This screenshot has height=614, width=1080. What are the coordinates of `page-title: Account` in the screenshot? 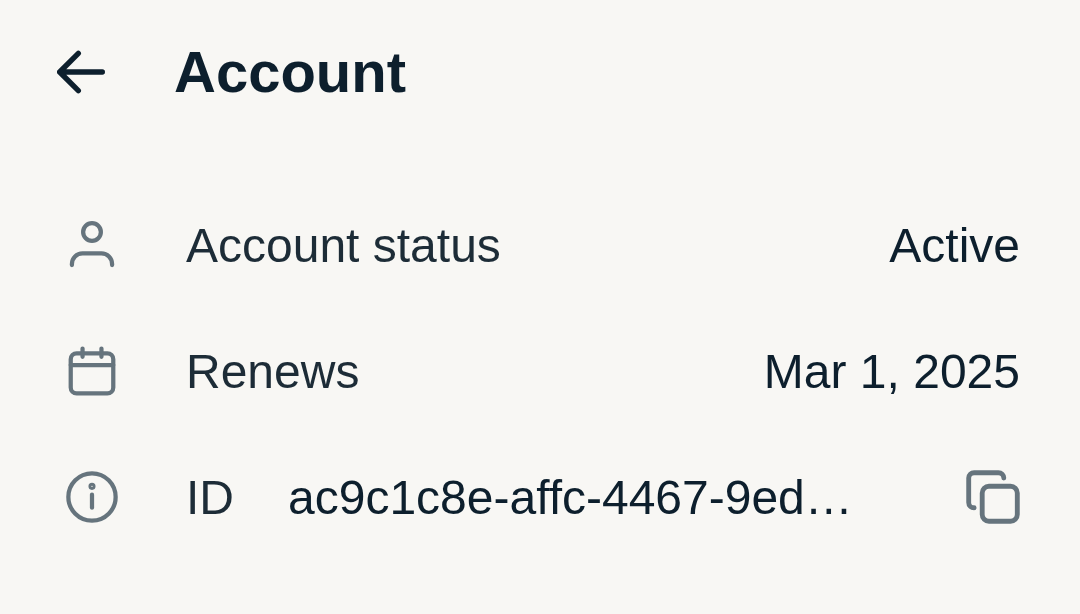 It's located at (290, 72).